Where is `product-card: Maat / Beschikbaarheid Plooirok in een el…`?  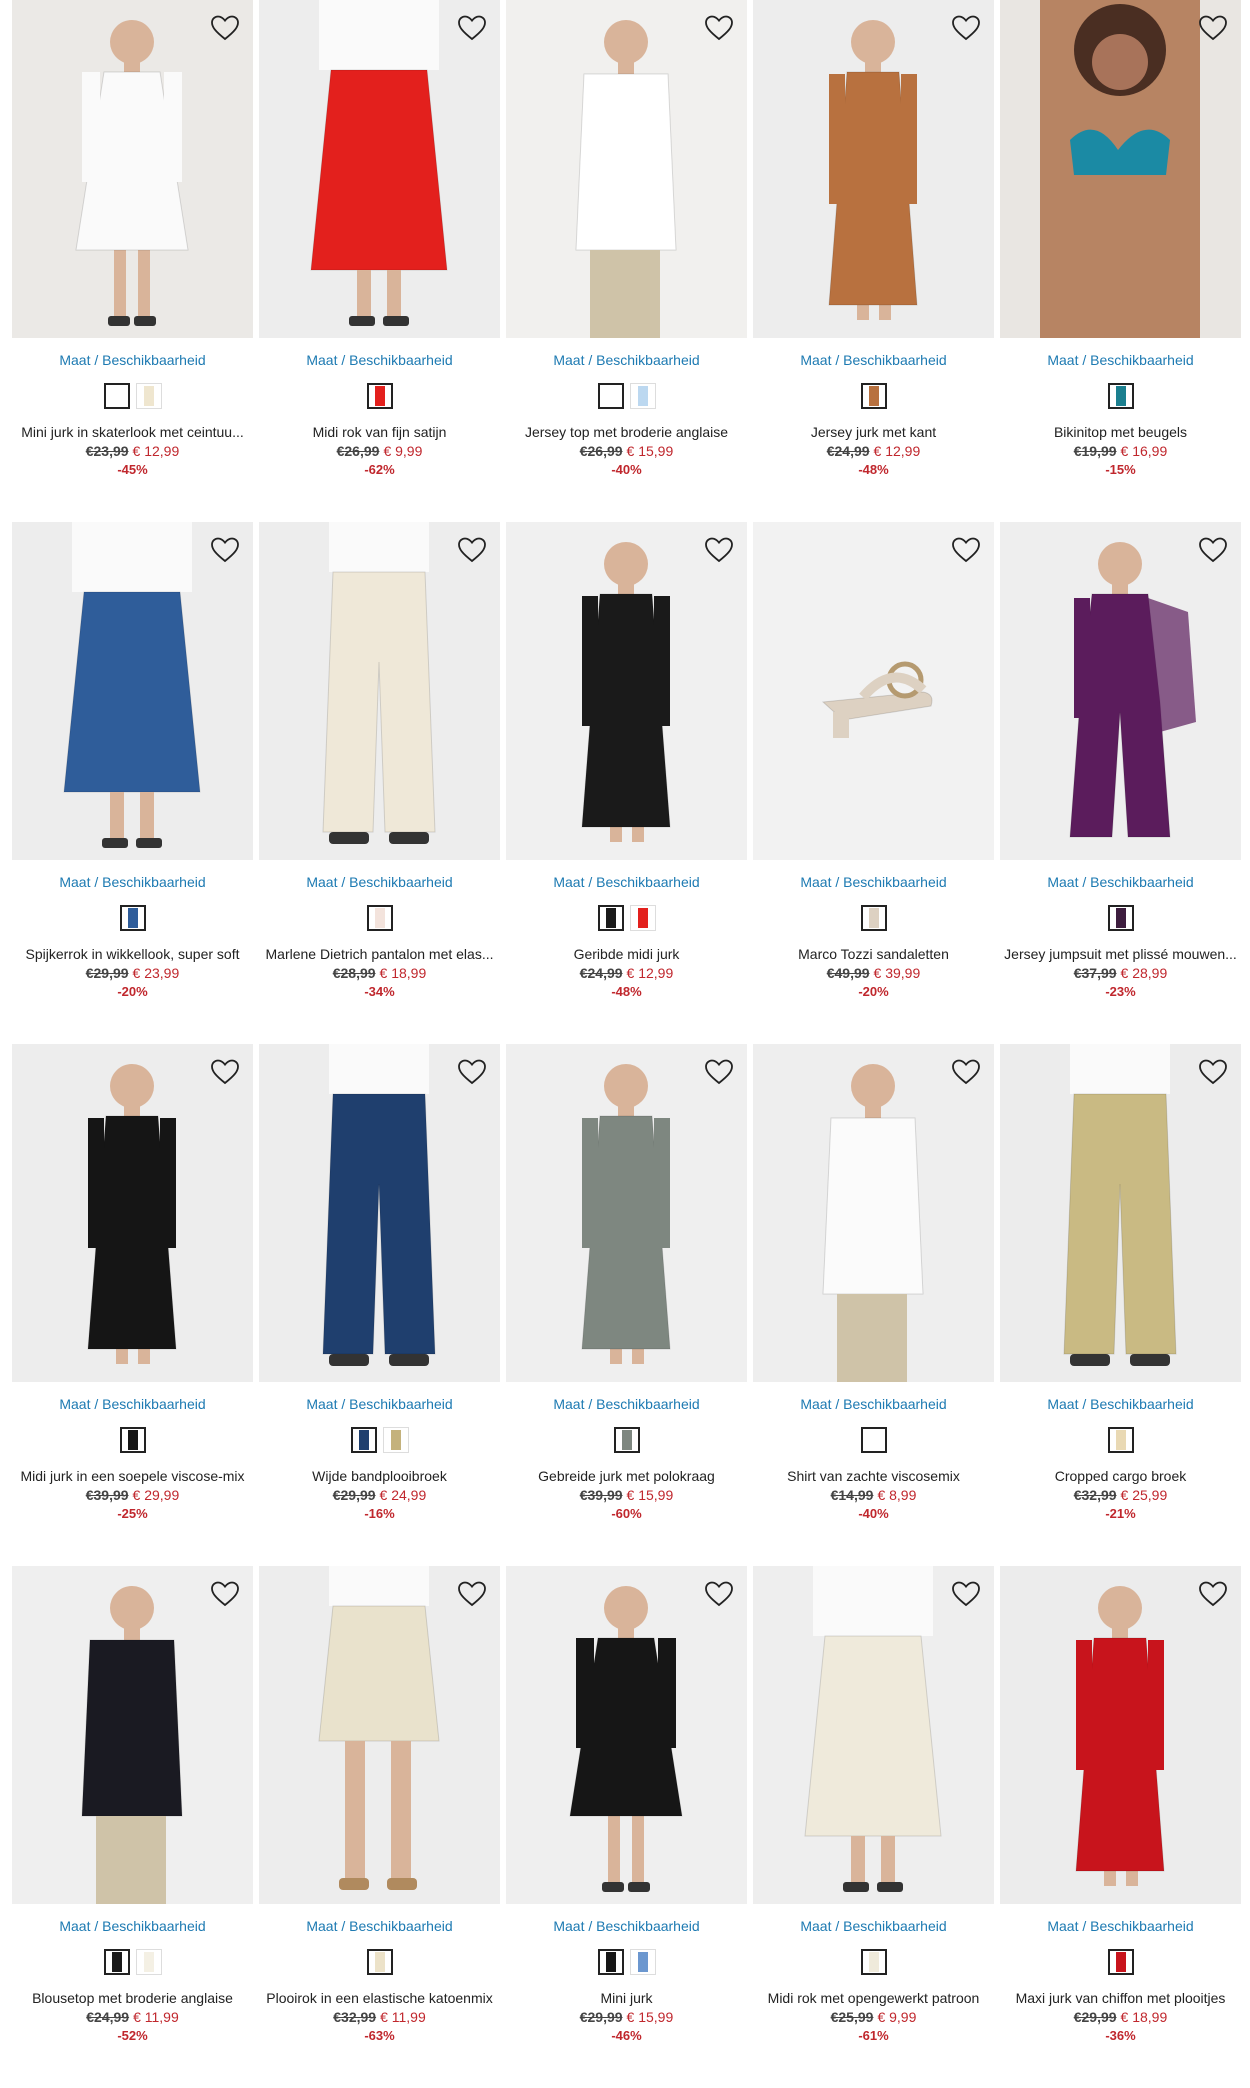
product-card: Maat / Beschikbaarheid Plooirok in een el… is located at coordinates (379, 1827).